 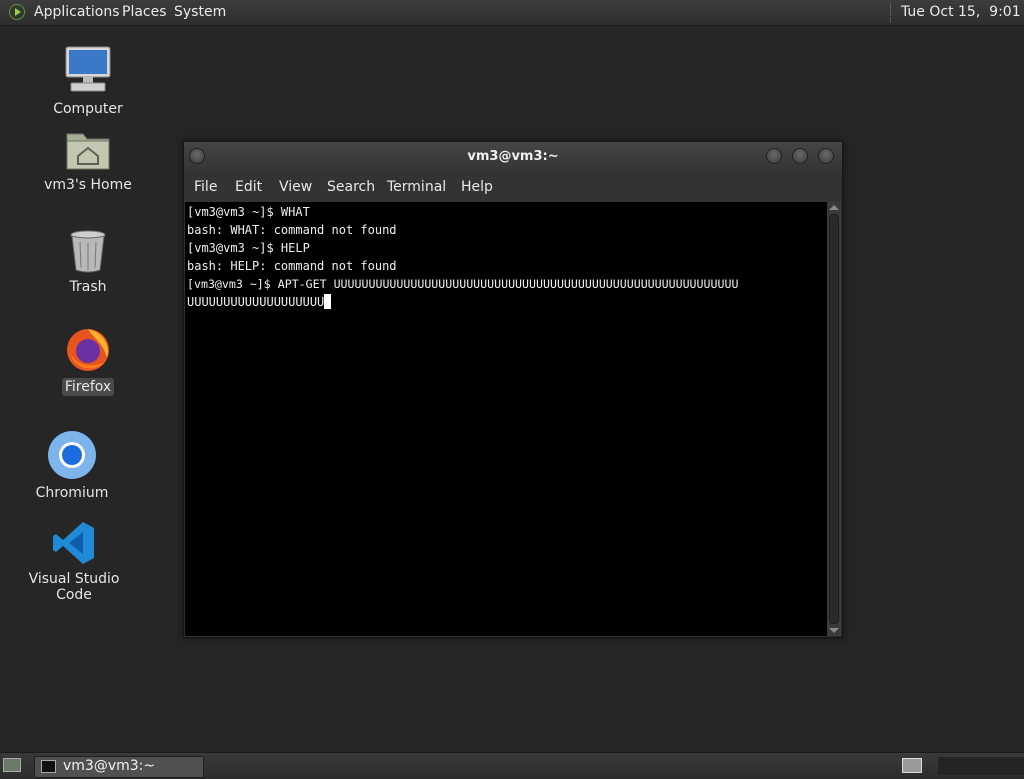 I want to click on menu-places: Places, so click(x=144, y=12).